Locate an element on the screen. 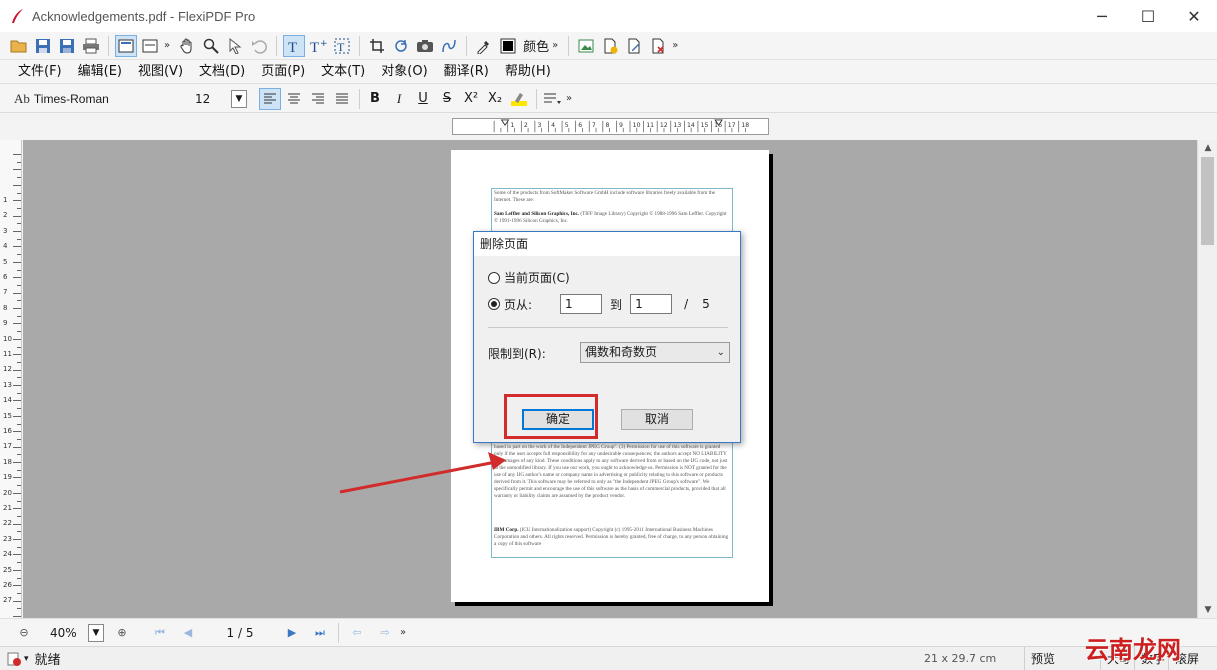 The height and width of the screenshot is (670, 1217). text-tool-button: T is located at coordinates (294, 45).